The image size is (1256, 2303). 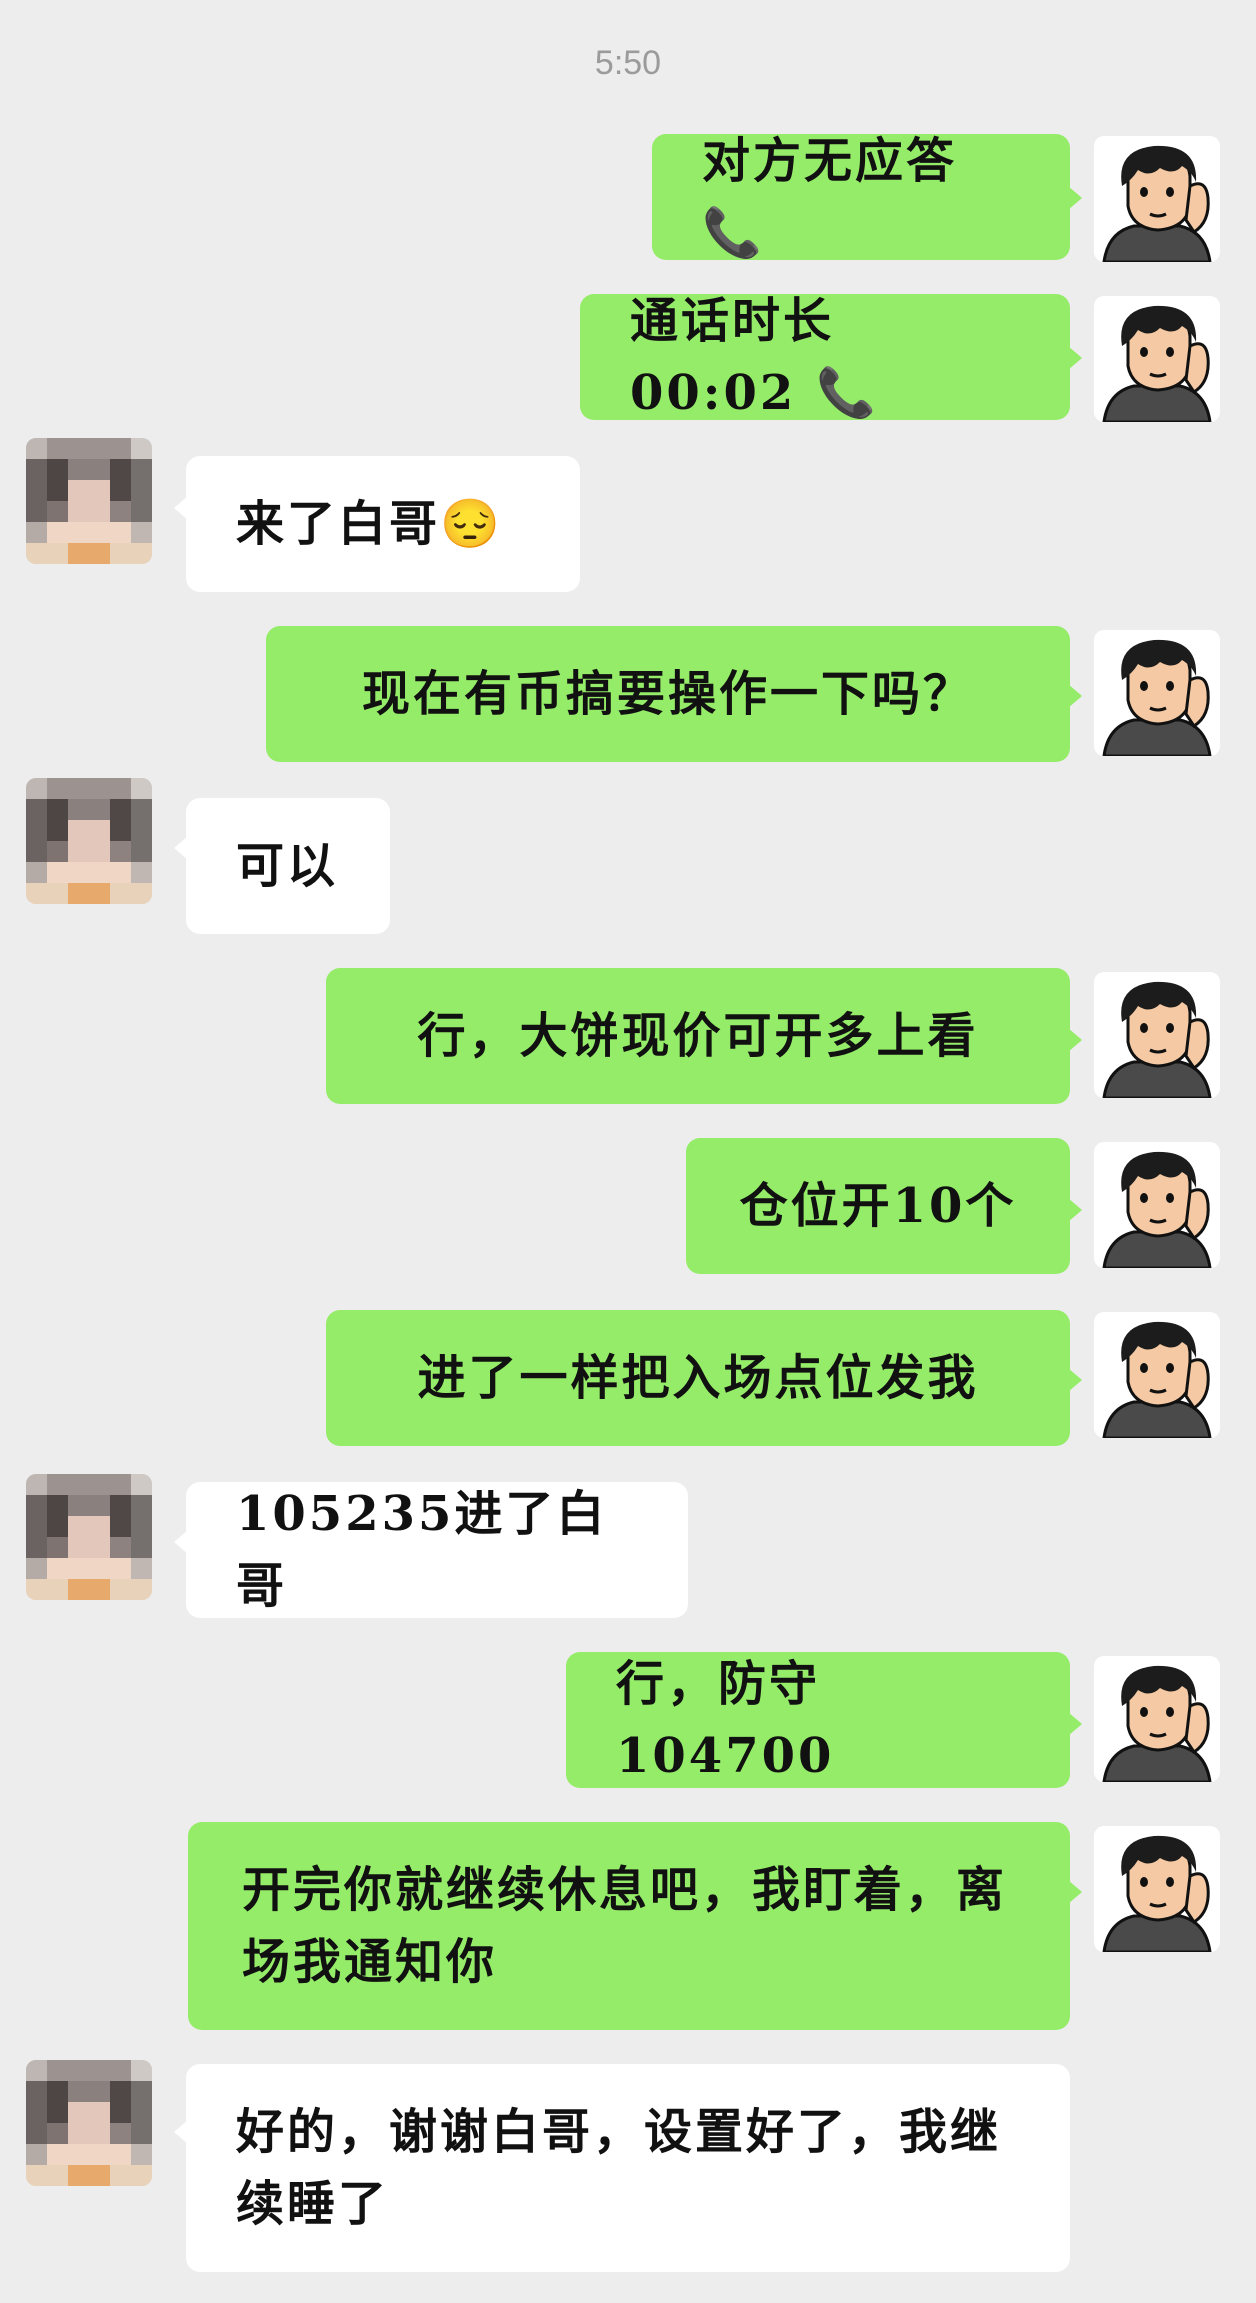 I want to click on message-text: 可以, so click(x=287, y=866).